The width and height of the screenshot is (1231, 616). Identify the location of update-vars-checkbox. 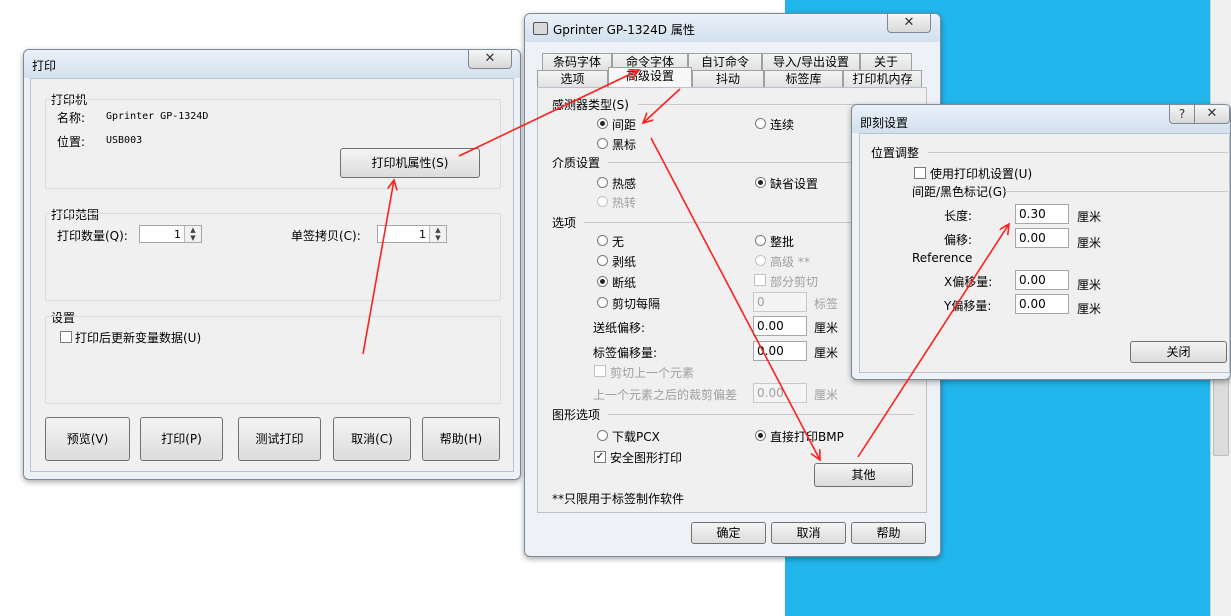
(66, 337).